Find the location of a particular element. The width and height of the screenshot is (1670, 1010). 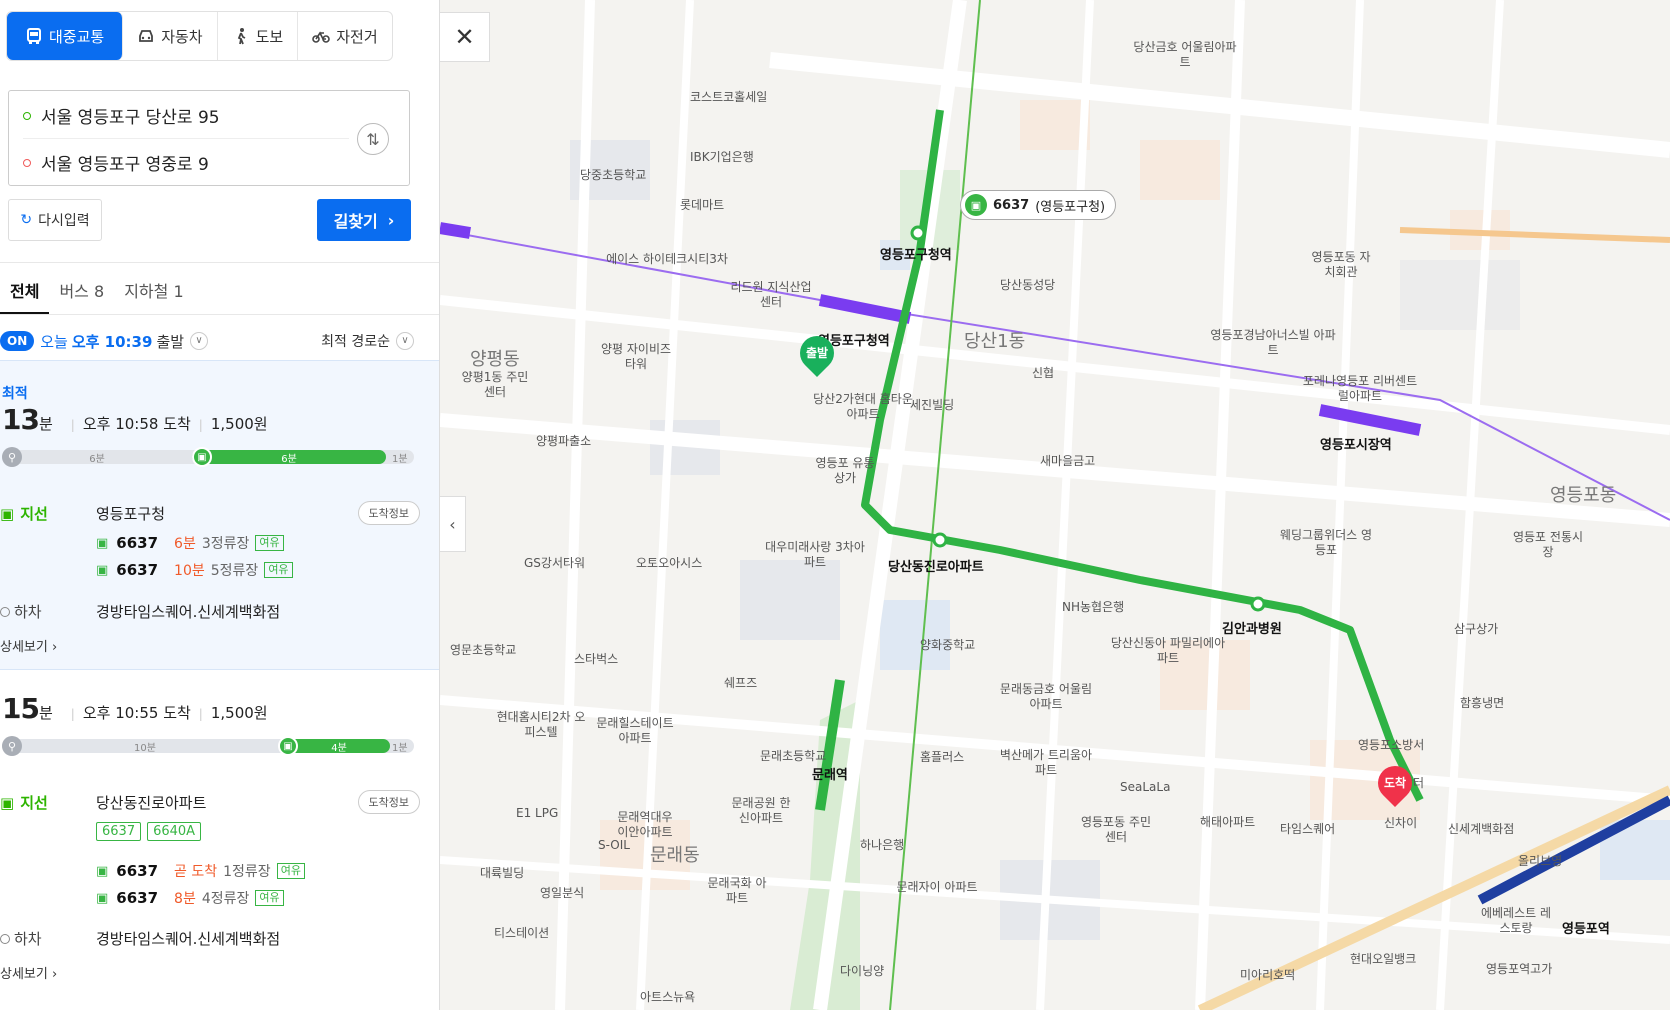

search-button: 길찾기 › is located at coordinates (364, 220).